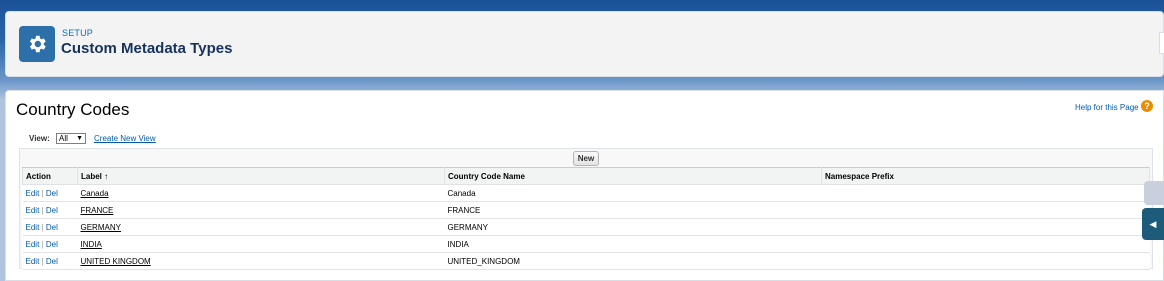 The width and height of the screenshot is (1164, 281). What do you see at coordinates (633, 227) in the screenshot?
I see `row-country-code-name: GERMANY` at bounding box center [633, 227].